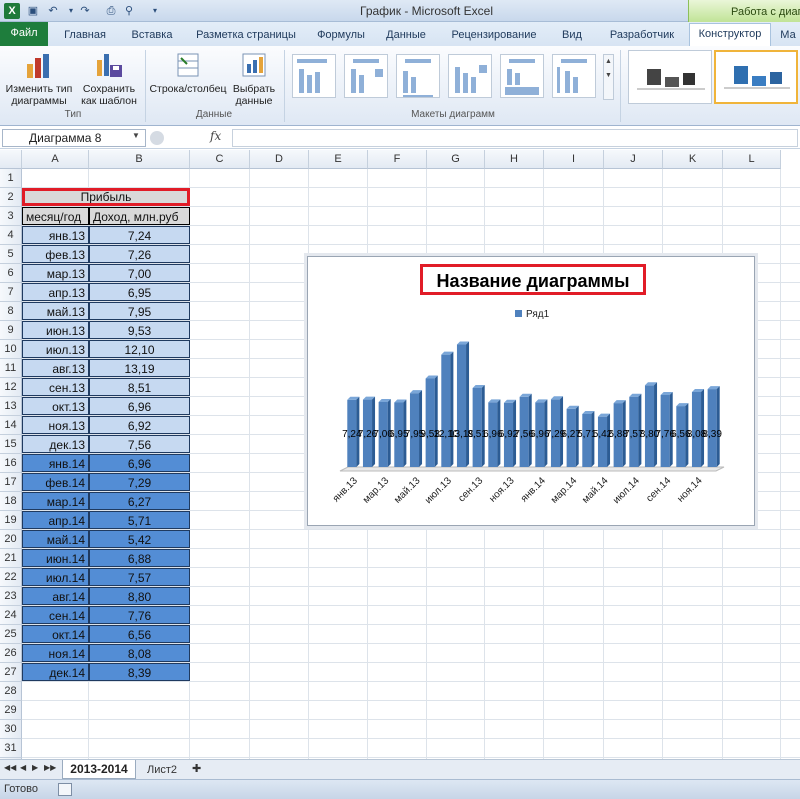 Image resolution: width=800 pixels, height=799 pixels. What do you see at coordinates (139, 539) in the screenshot?
I see `income-cell: 5,42` at bounding box center [139, 539].